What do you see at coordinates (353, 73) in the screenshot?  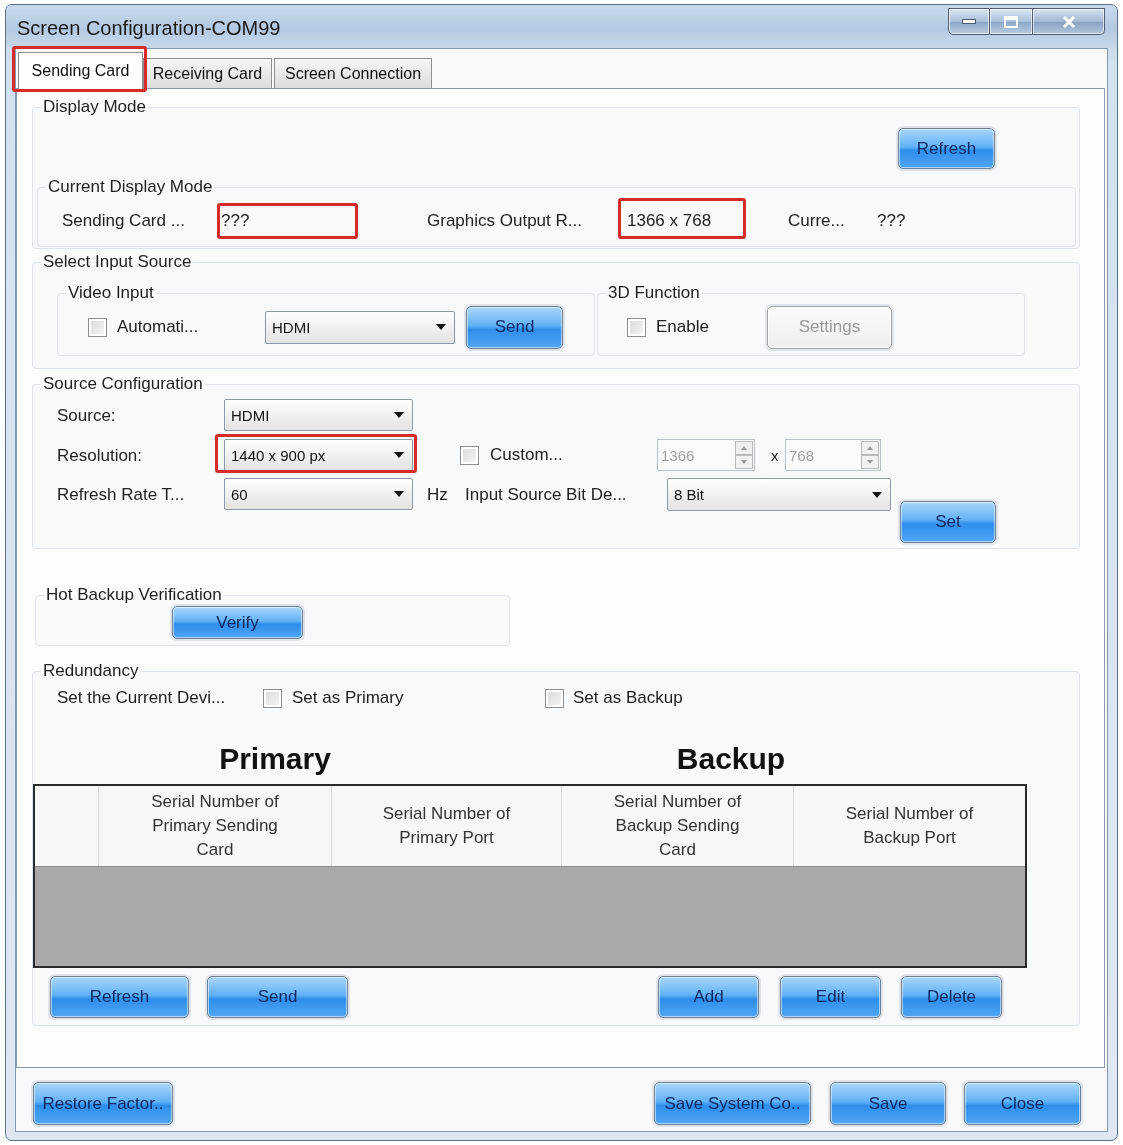 I see `tab: Screen Connection` at bounding box center [353, 73].